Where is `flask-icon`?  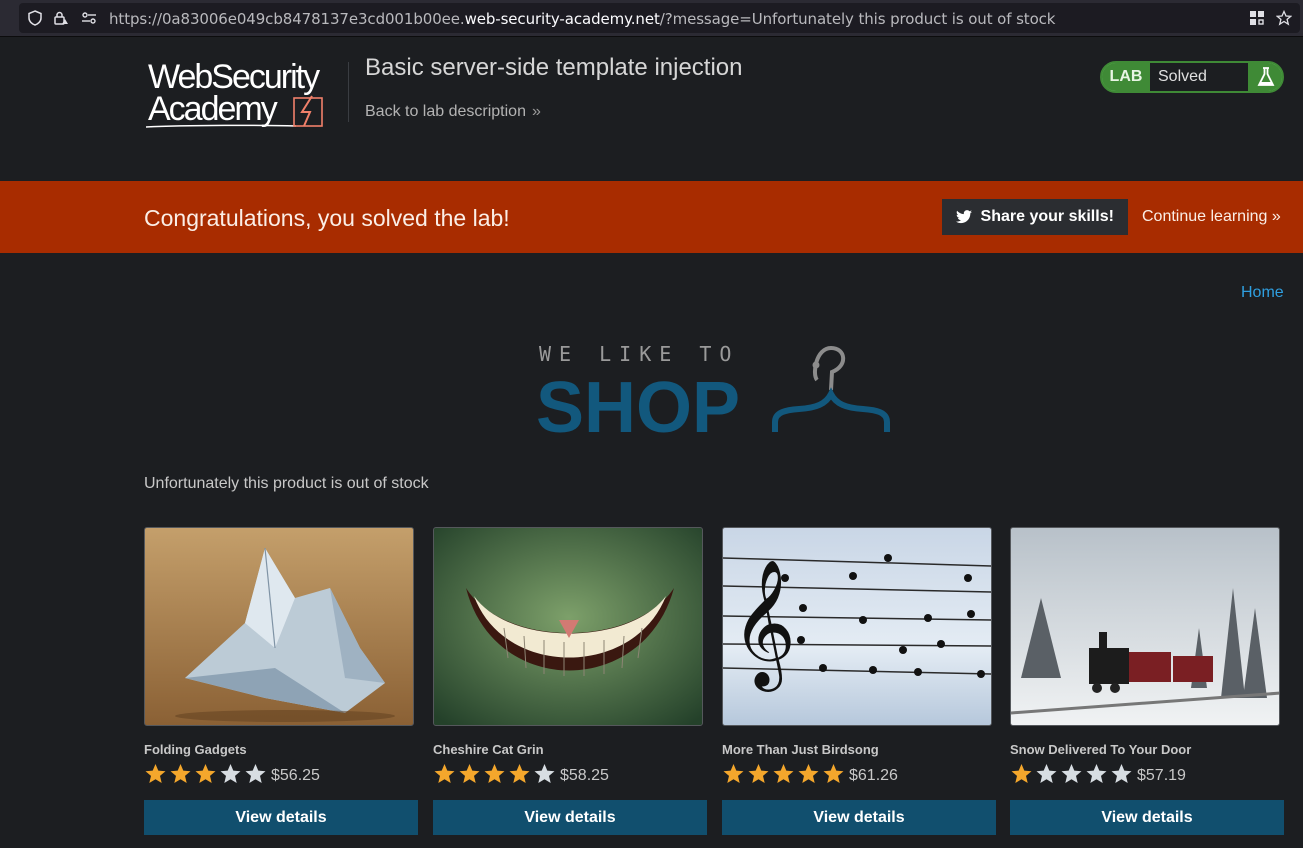 flask-icon is located at coordinates (1265, 77).